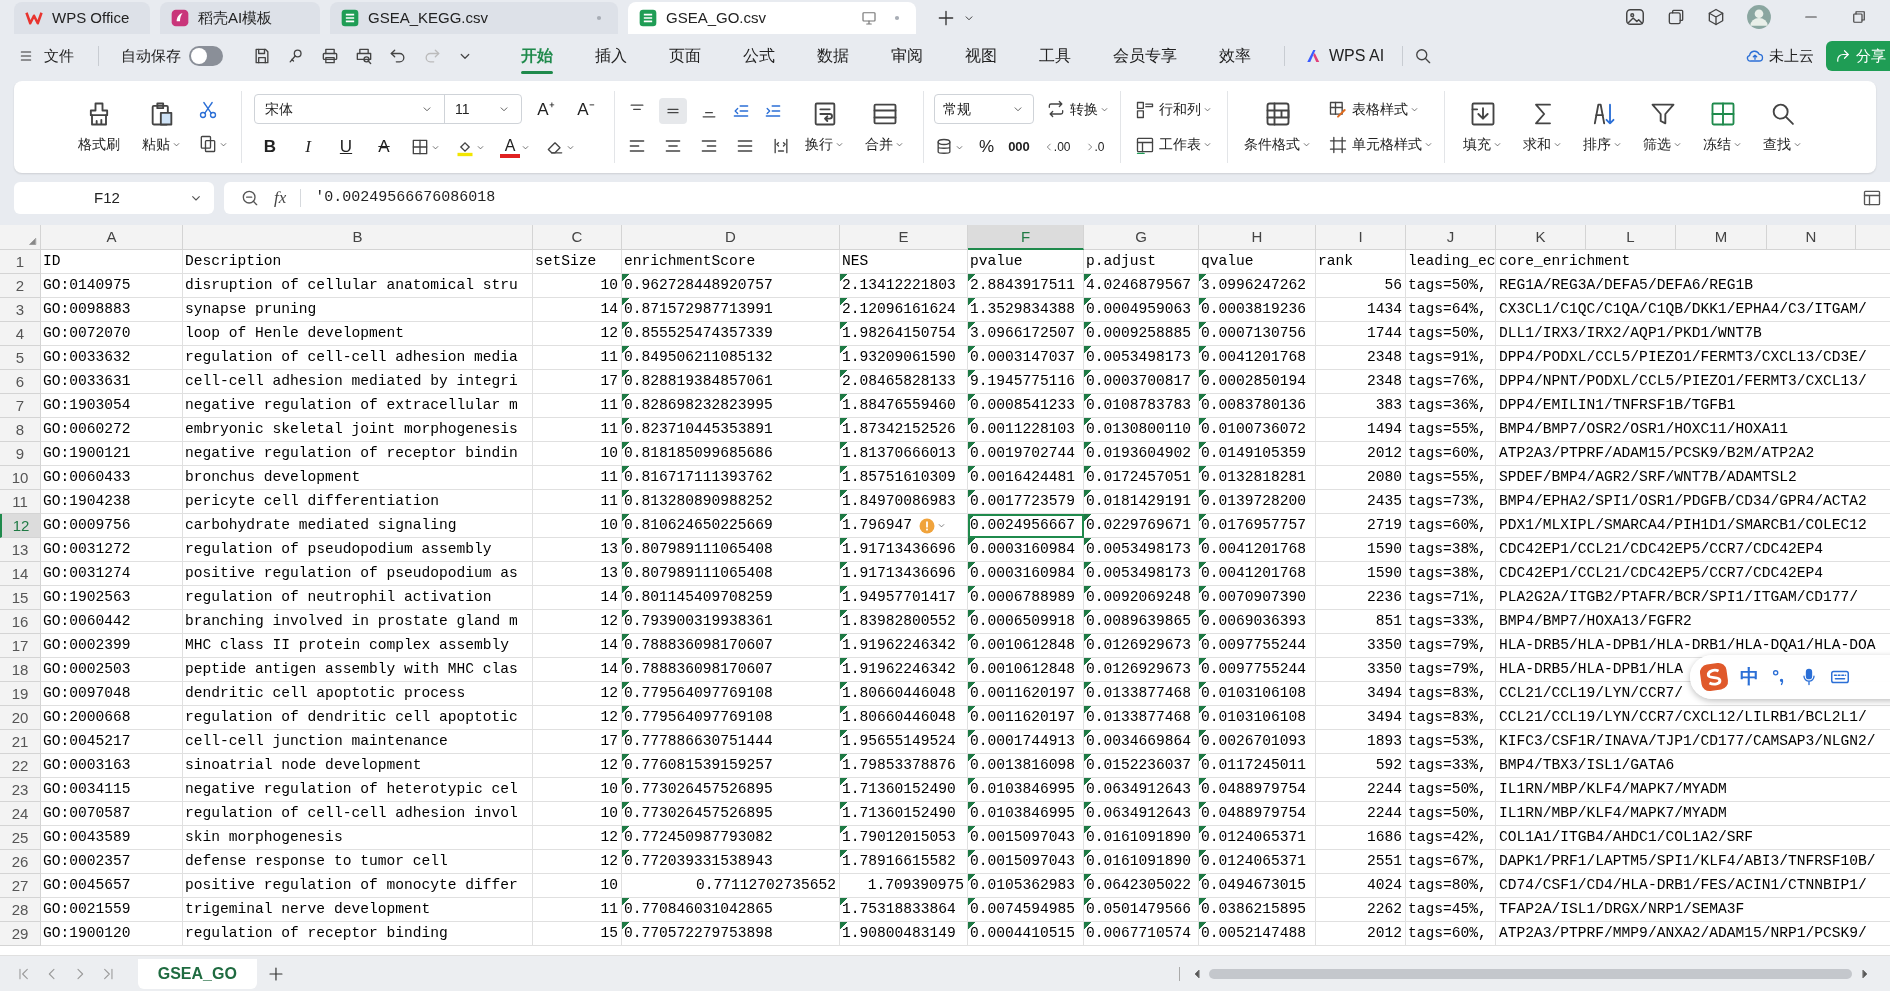 This screenshot has width=1890, height=991. Describe the element at coordinates (1631, 237) in the screenshot. I see `column-header: L` at that location.